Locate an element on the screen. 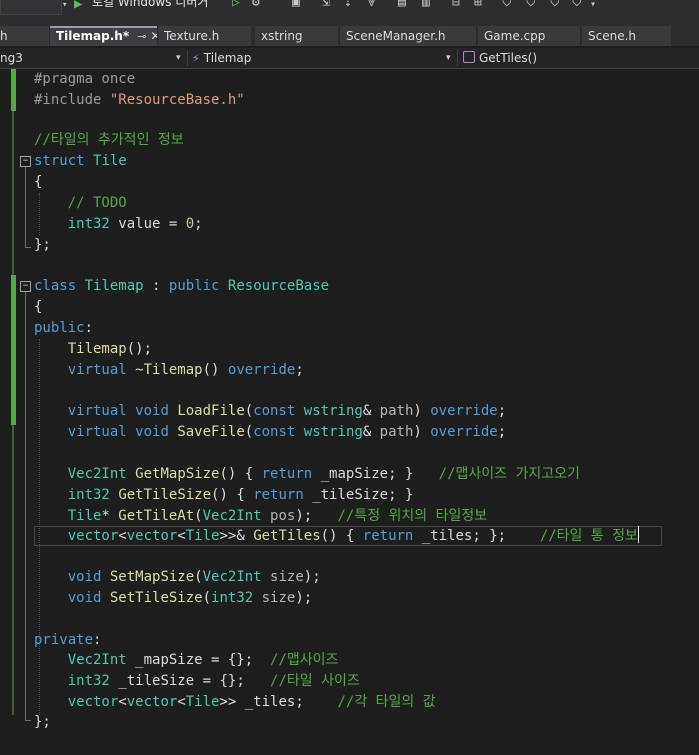  type: Tile is located at coordinates (84, 516).